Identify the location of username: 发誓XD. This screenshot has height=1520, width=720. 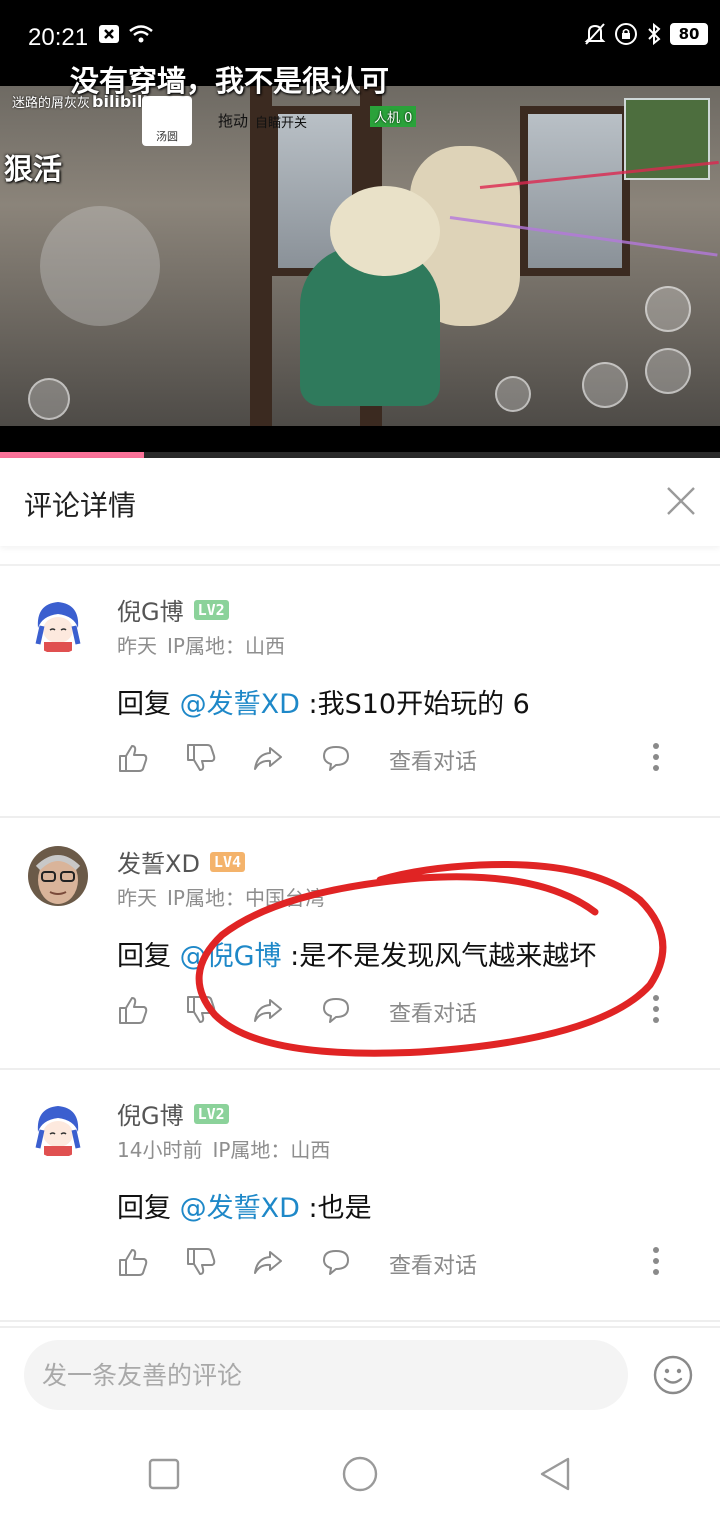
(158, 861).